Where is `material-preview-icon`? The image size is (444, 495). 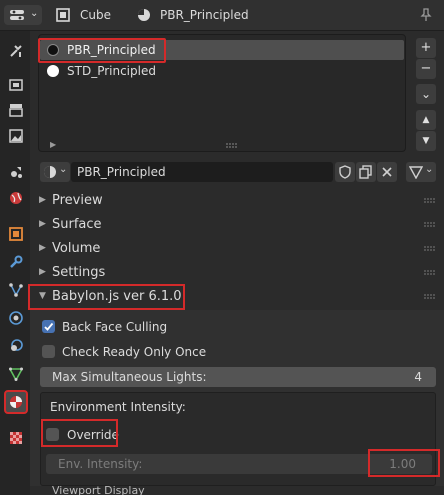 material-preview-icon is located at coordinates (53, 71).